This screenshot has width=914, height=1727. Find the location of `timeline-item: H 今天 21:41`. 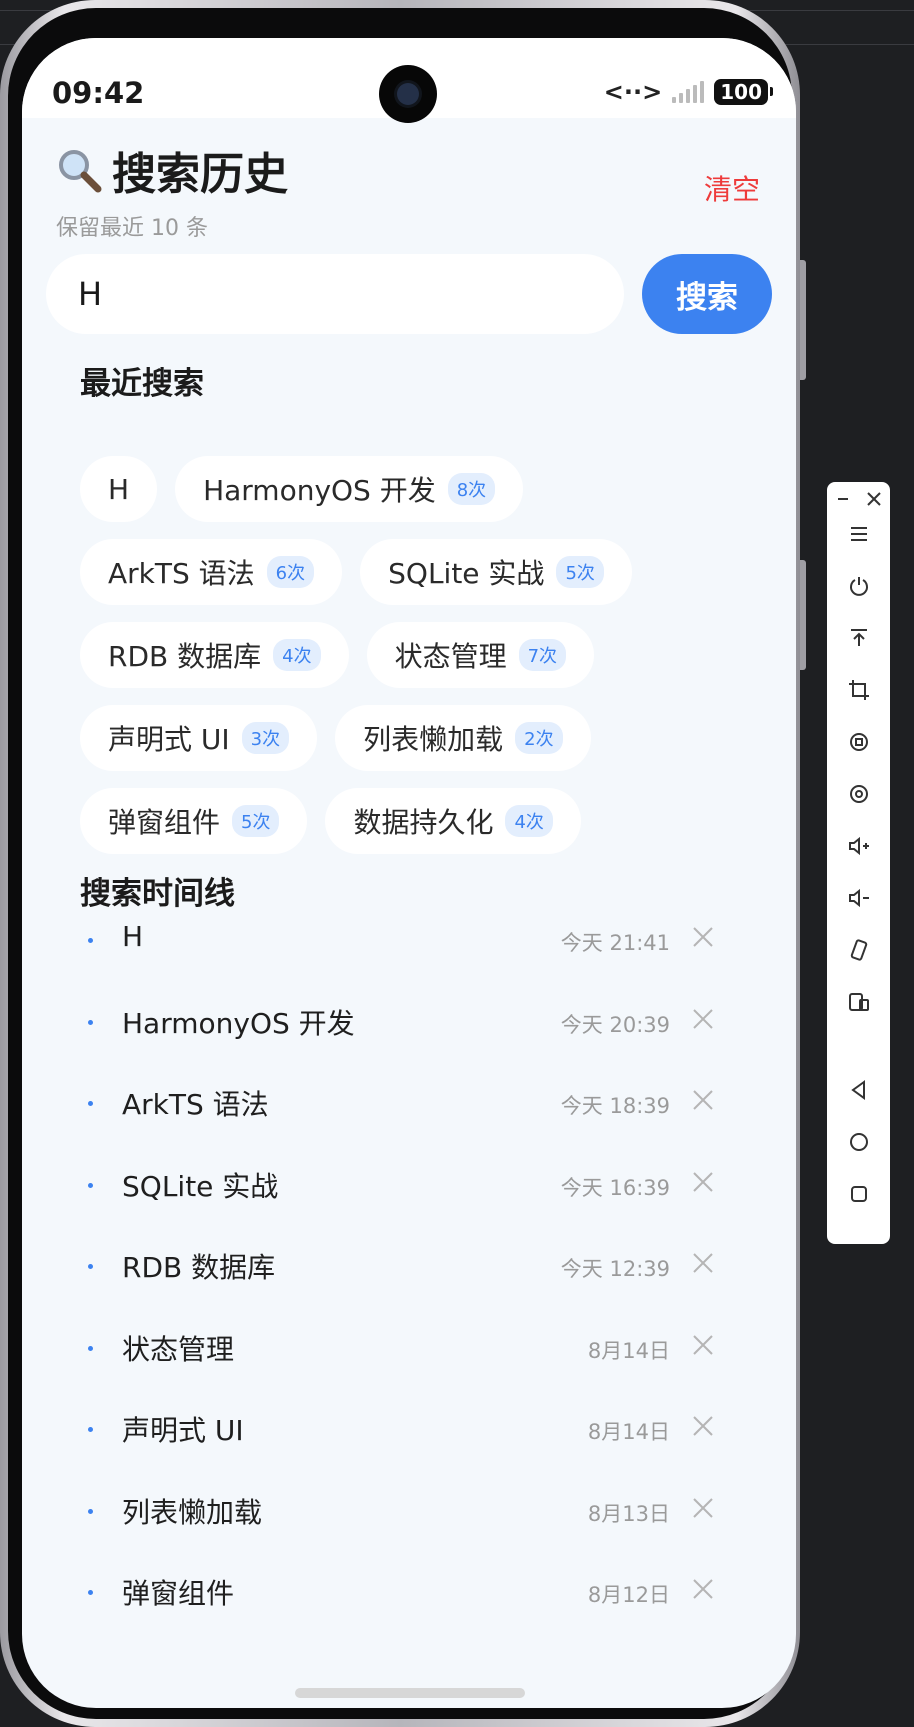

timeline-item: H 今天 21:41 is located at coordinates (420, 941).